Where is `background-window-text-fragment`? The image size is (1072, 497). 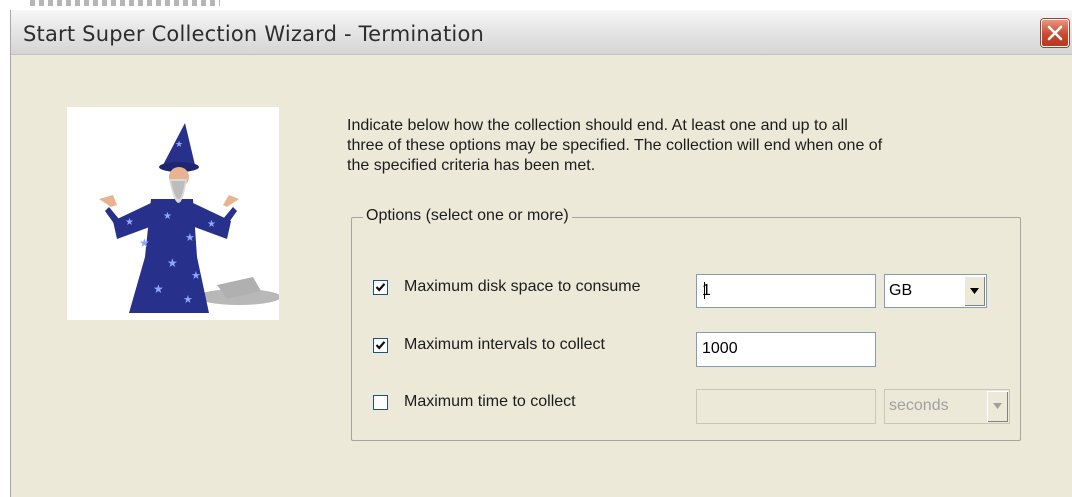 background-window-text-fragment is located at coordinates (125, 3).